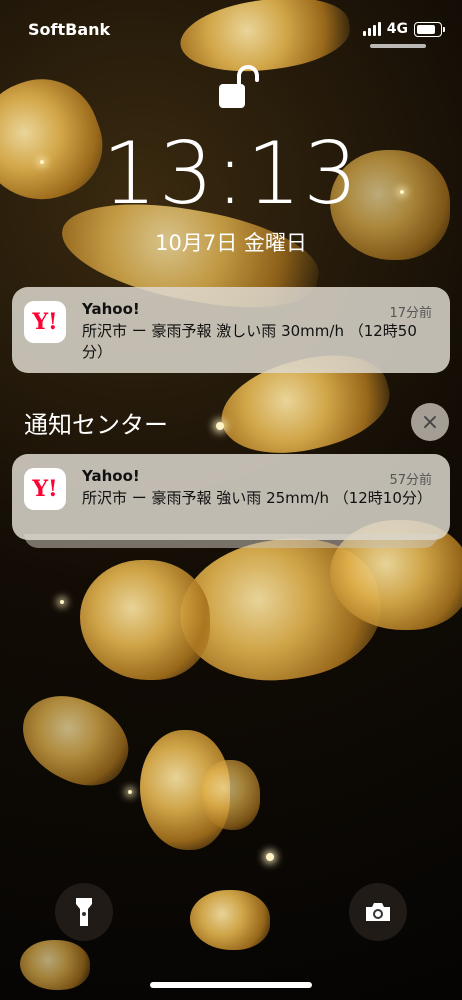 Image resolution: width=462 pixels, height=1000 pixels. What do you see at coordinates (231, 174) in the screenshot?
I see `clock-time: 13:13` at bounding box center [231, 174].